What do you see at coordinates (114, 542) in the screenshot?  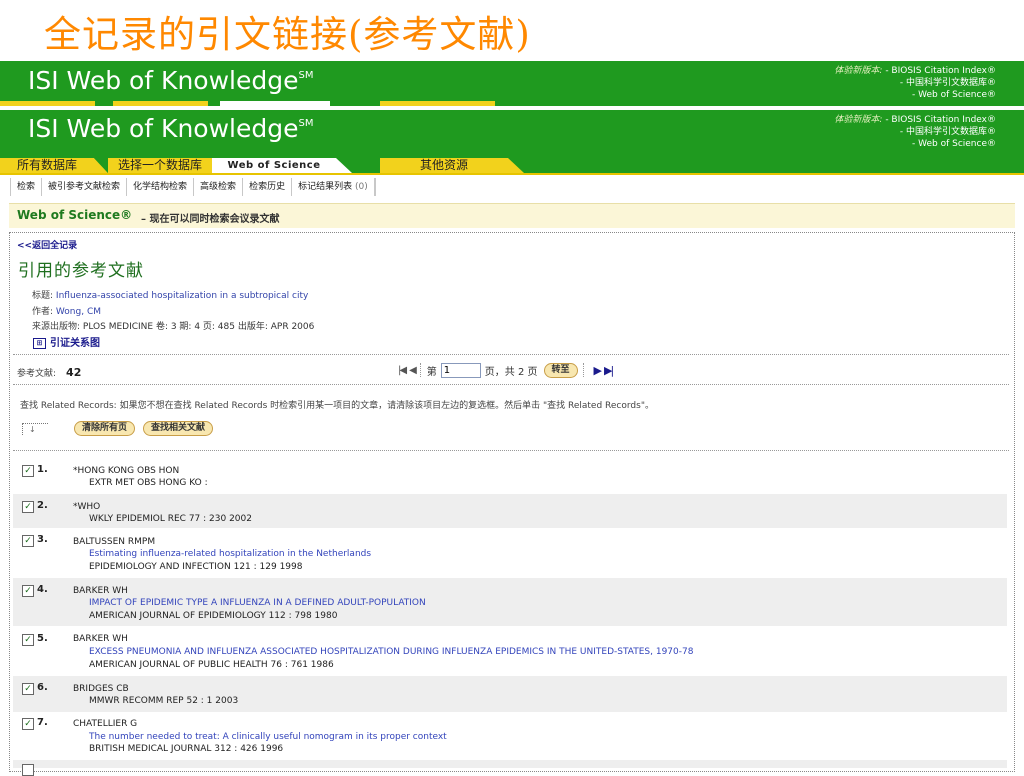 I see `reference-author: BALTUSSEN RMPM` at bounding box center [114, 542].